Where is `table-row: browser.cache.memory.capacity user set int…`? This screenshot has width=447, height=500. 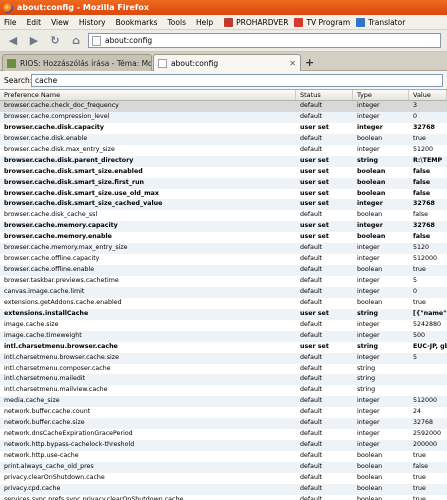 table-row: browser.cache.memory.capacity user set int… is located at coordinates (223, 227).